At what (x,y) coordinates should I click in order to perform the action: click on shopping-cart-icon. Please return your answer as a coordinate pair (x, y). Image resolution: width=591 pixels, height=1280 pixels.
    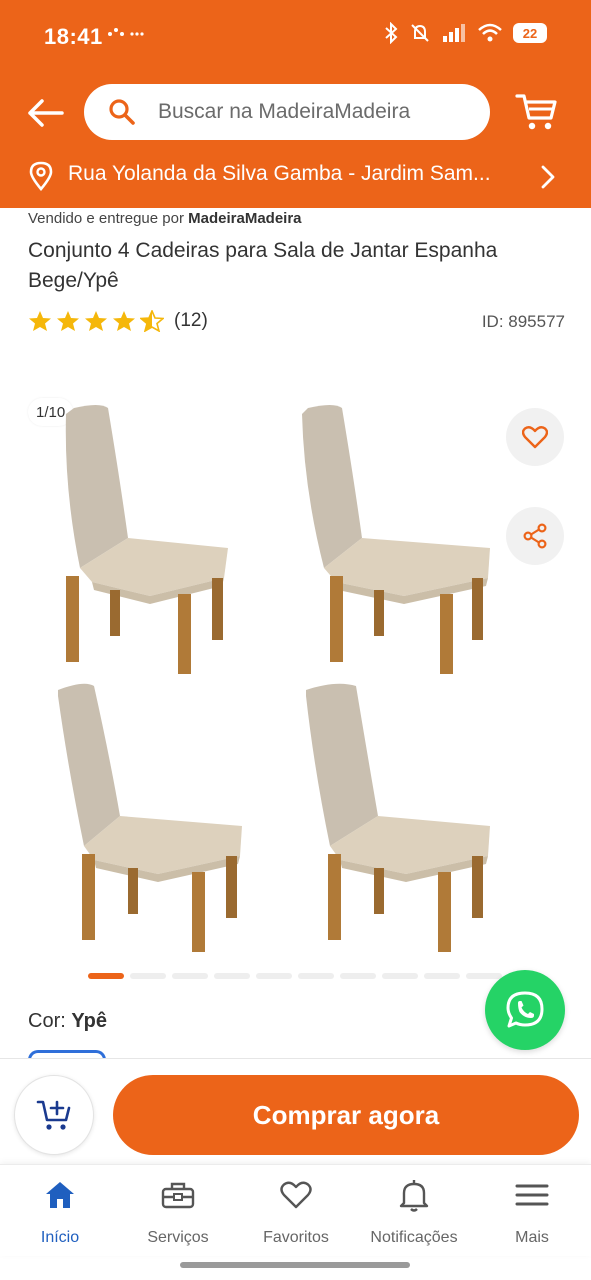
    Looking at the image, I should click on (536, 112).